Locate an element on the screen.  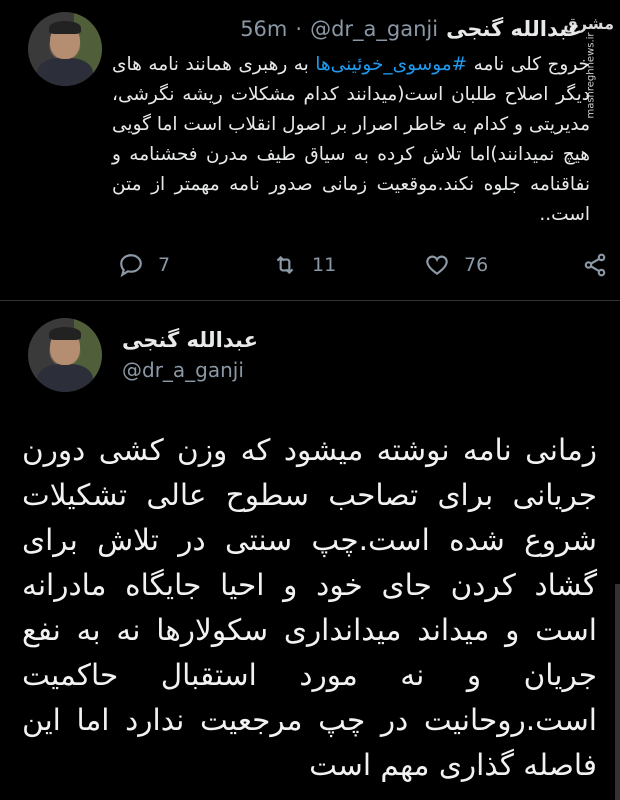
like-count: 76 is located at coordinates (476, 265).